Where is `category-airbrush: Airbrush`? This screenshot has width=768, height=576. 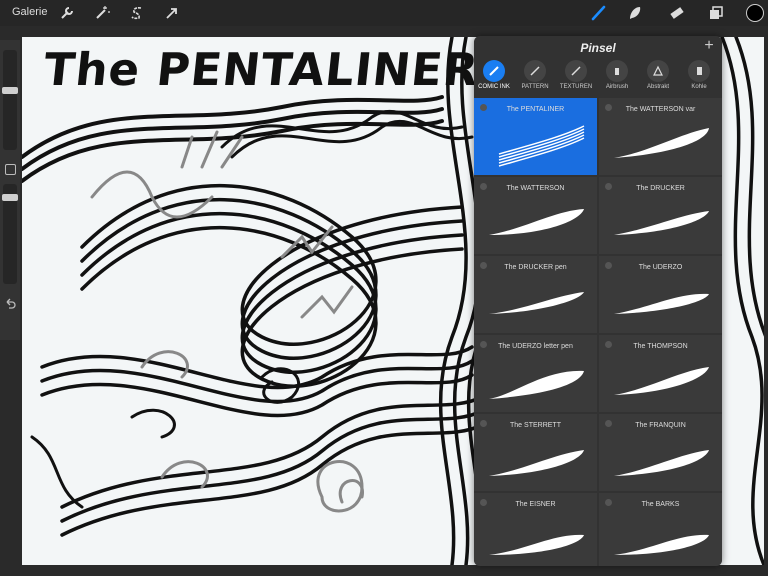
category-airbrush: Airbrush is located at coordinates (617, 75).